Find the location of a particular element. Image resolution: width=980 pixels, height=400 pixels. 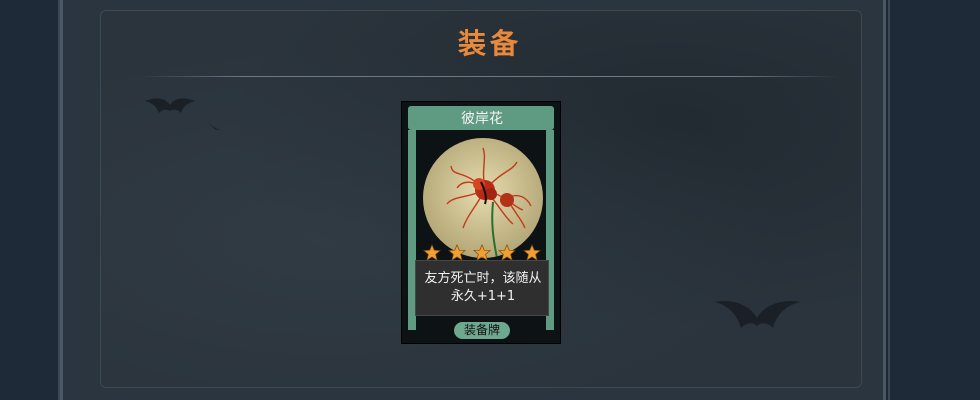

page-title: 装备 is located at coordinates (489, 43).